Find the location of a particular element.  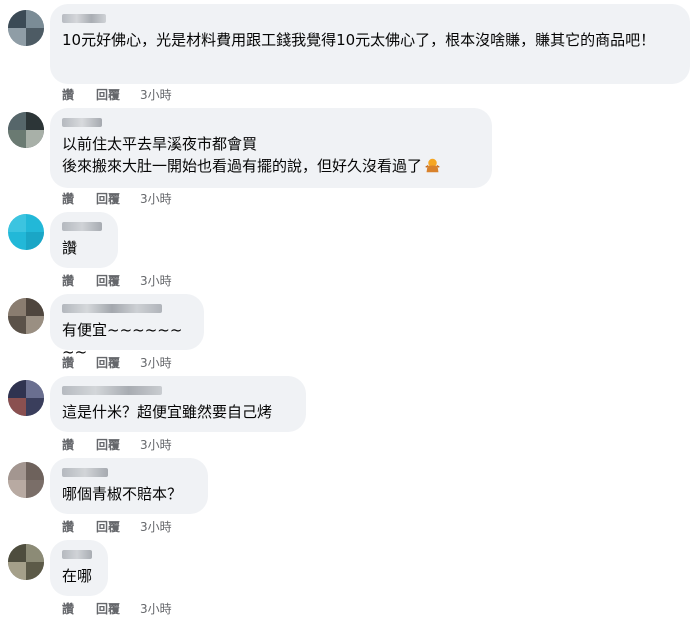

comment-text: 以前住太平去旱溪夜市都會買 後來搬來大肚一開始也看過有擺的說，但好久沒看過了 is located at coordinates (271, 155).